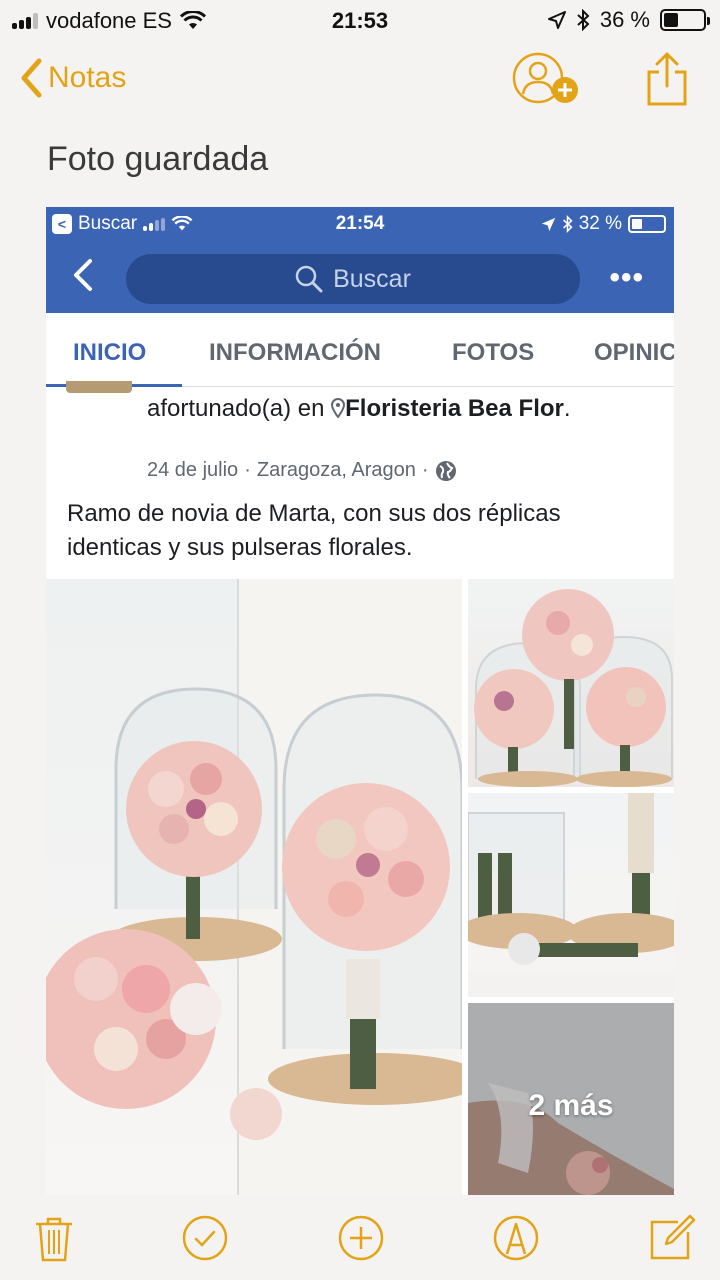 Image resolution: width=720 pixels, height=1280 pixels. I want to click on chevron-left-icon, so click(31, 78).